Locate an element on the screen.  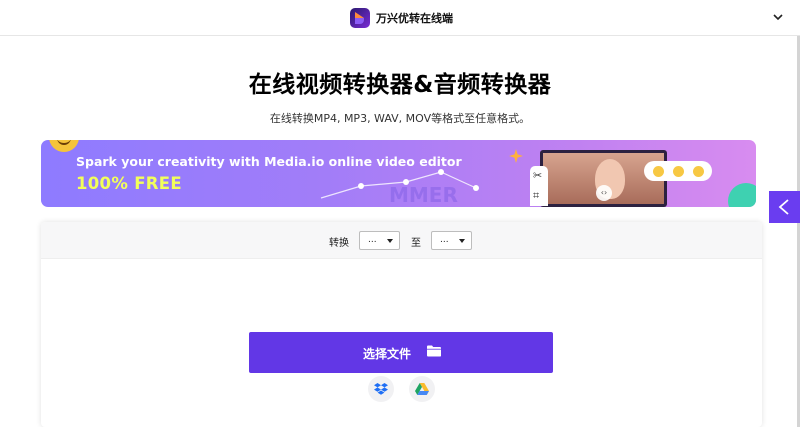
page-subtitle: 在线转换MP4, MP3, WAV, MOV等格式至任意格式。 is located at coordinates (400, 118).